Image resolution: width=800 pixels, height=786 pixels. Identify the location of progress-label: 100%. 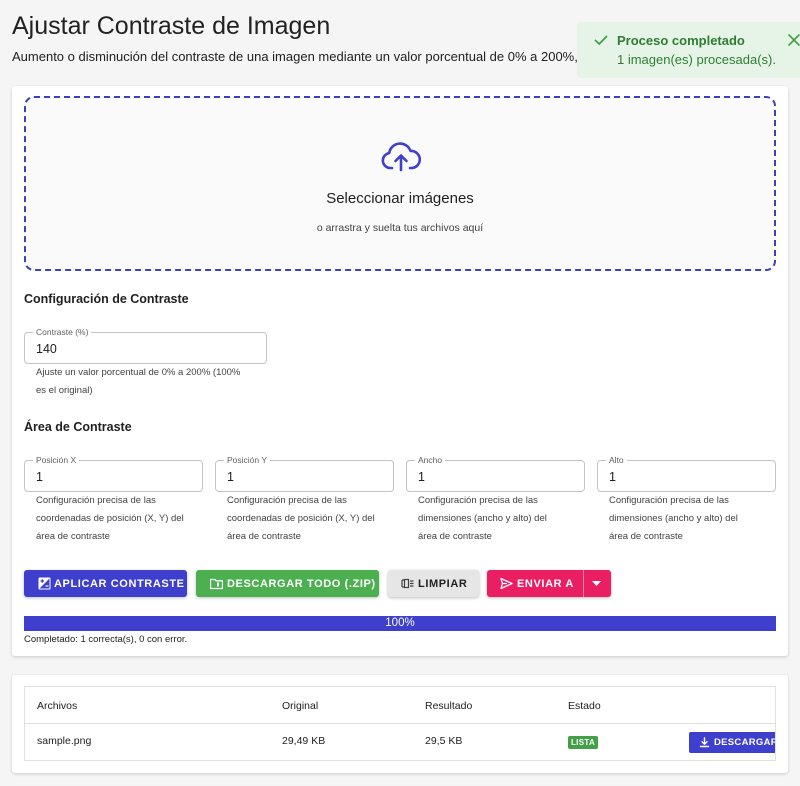
(400, 623).